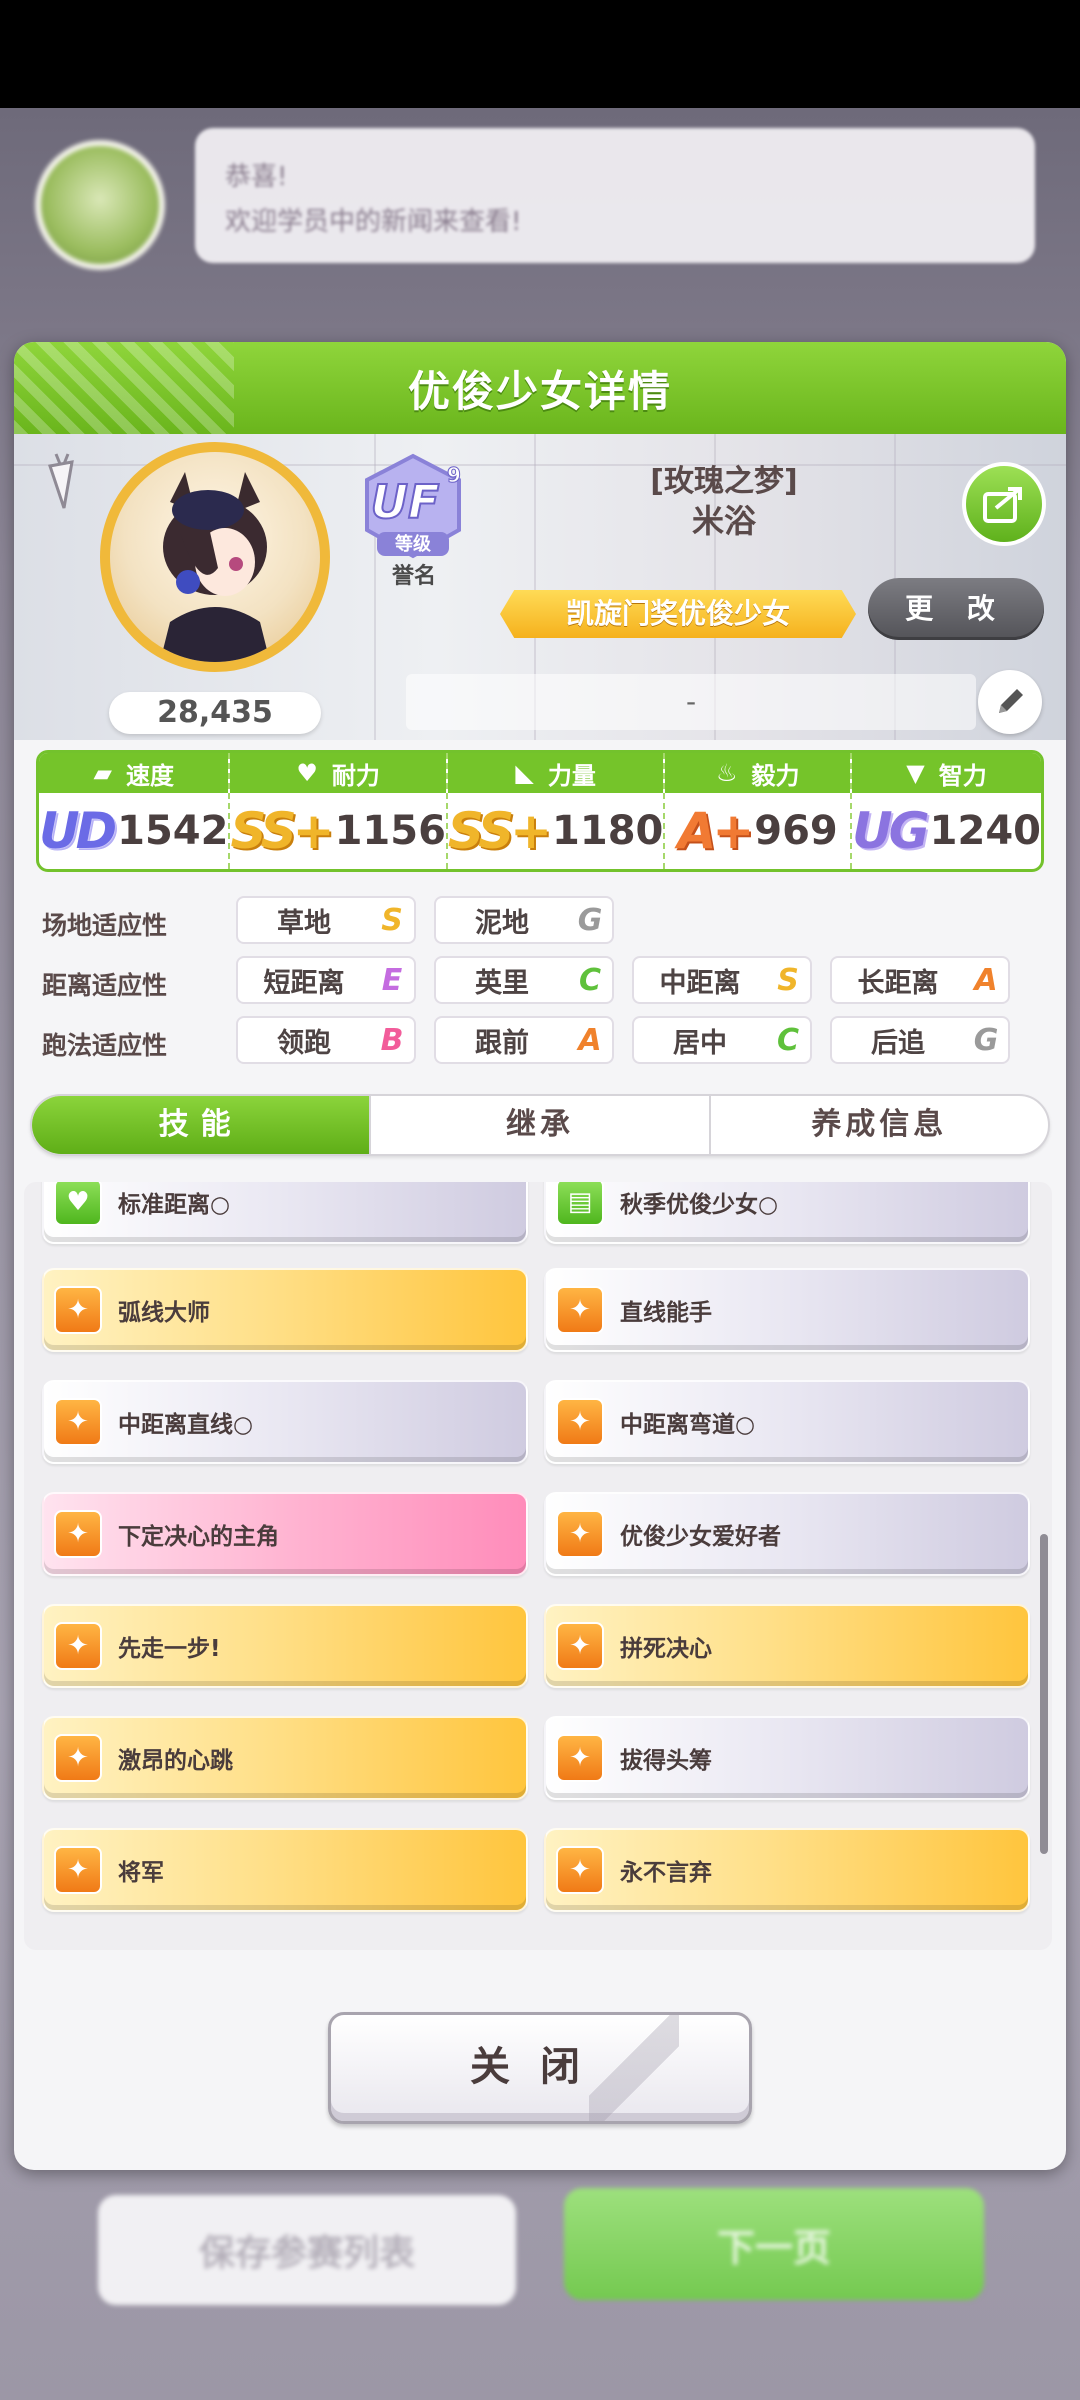 The width and height of the screenshot is (1080, 2400). I want to click on skill-item: ✦ 拔得头筹, so click(787, 1758).